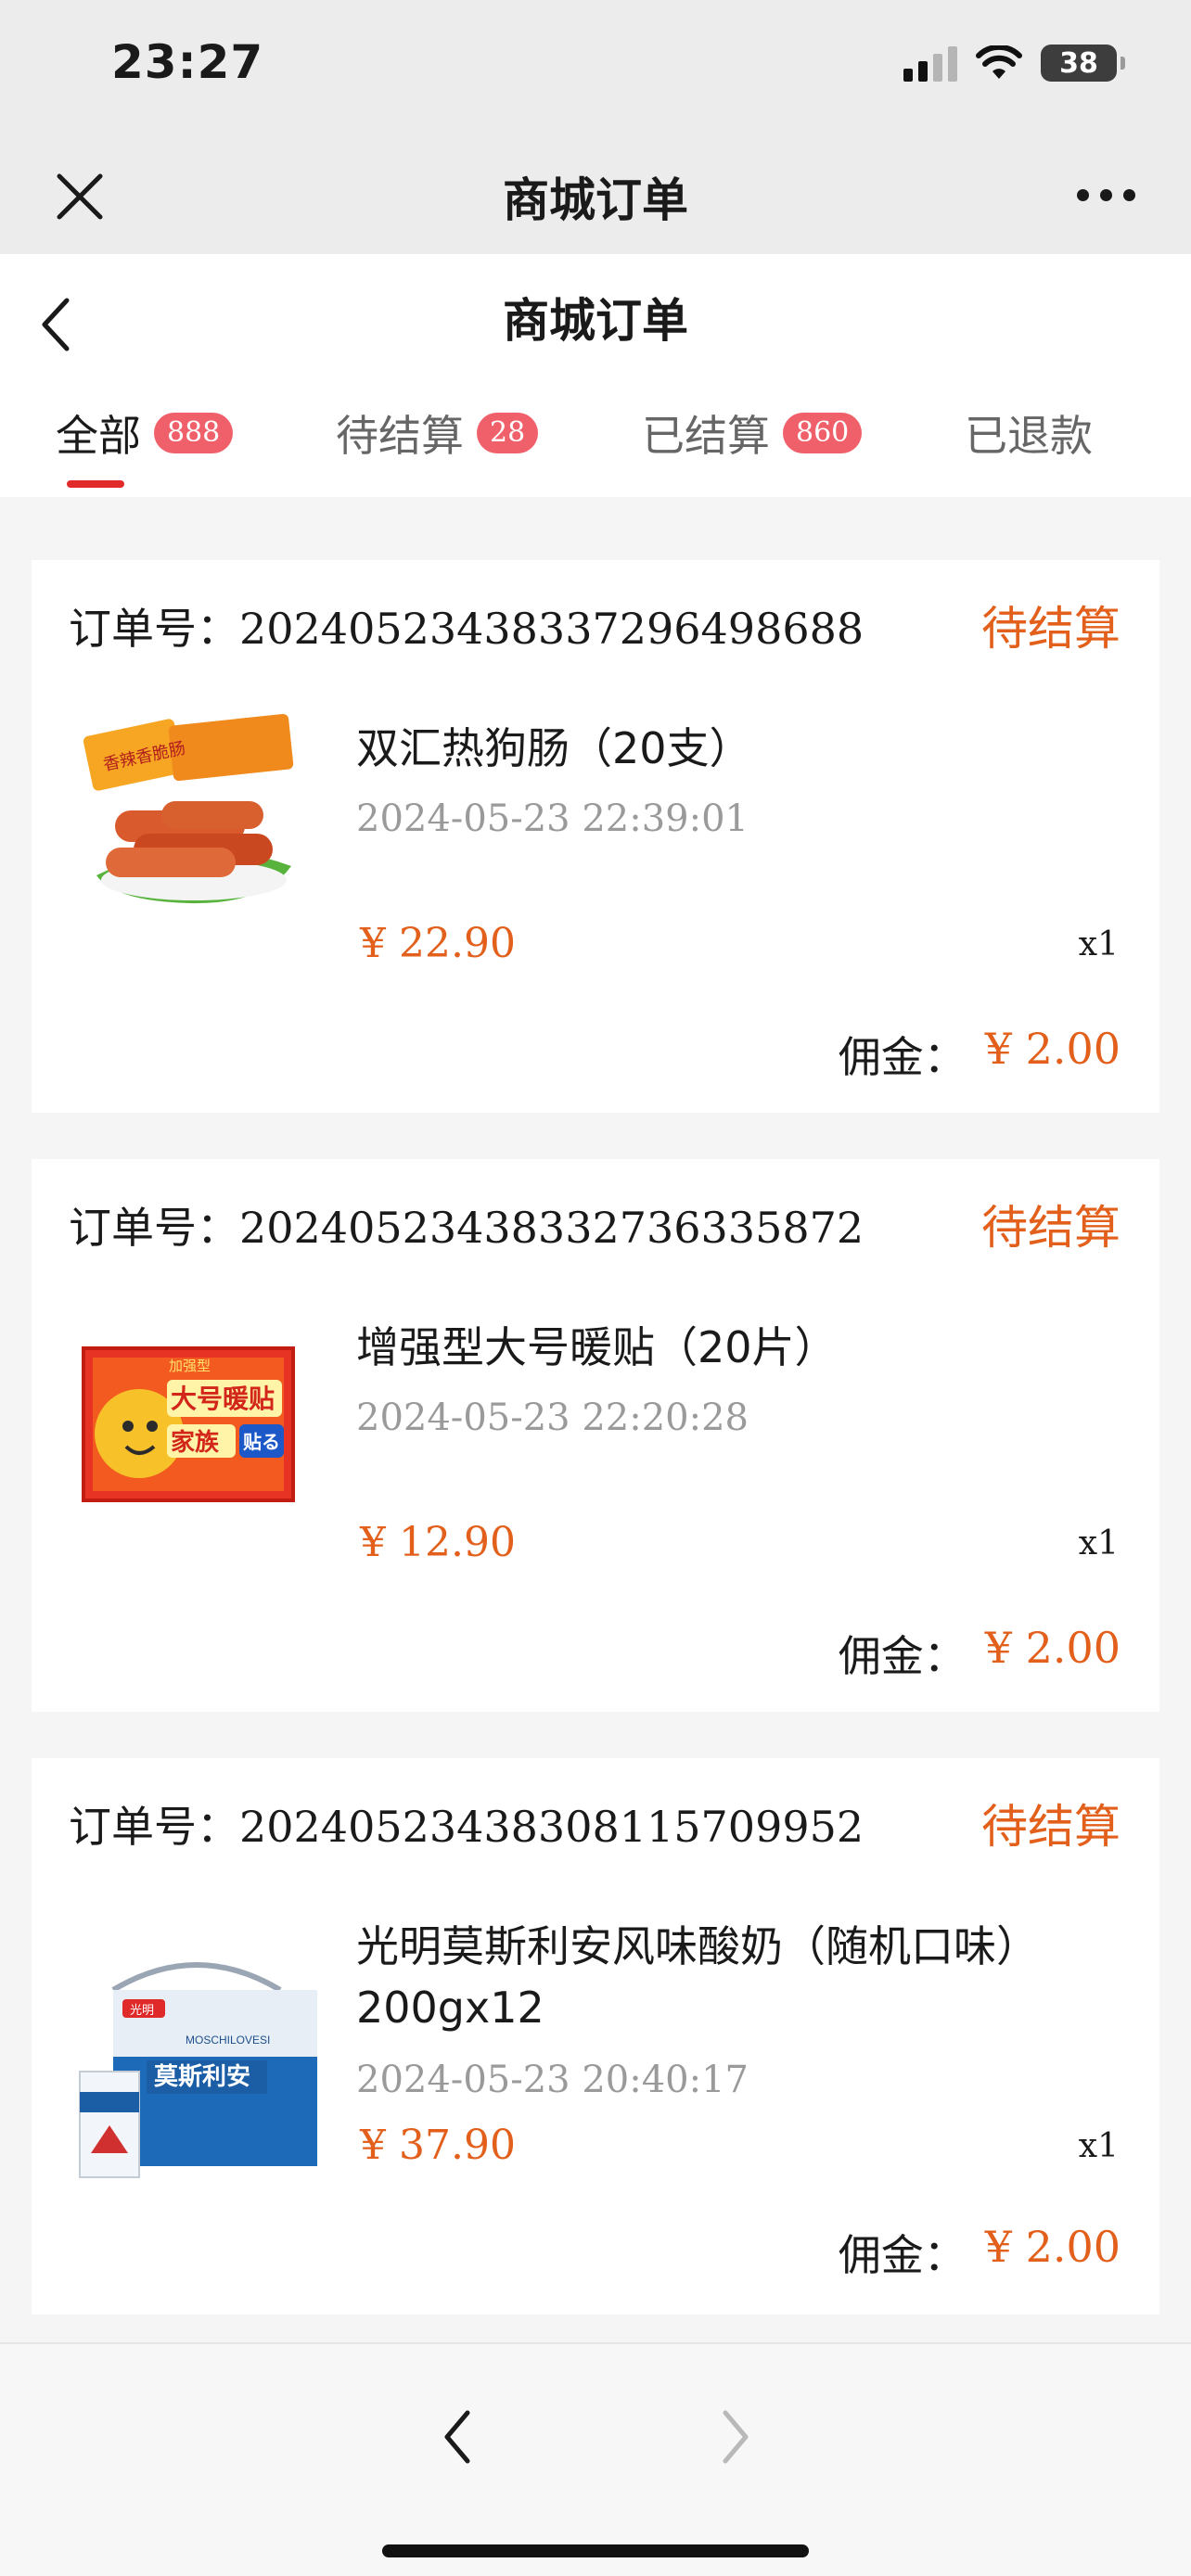 Image resolution: width=1191 pixels, height=2576 pixels. I want to click on order-number: 订单号：20240523438308115709952, so click(466, 1824).